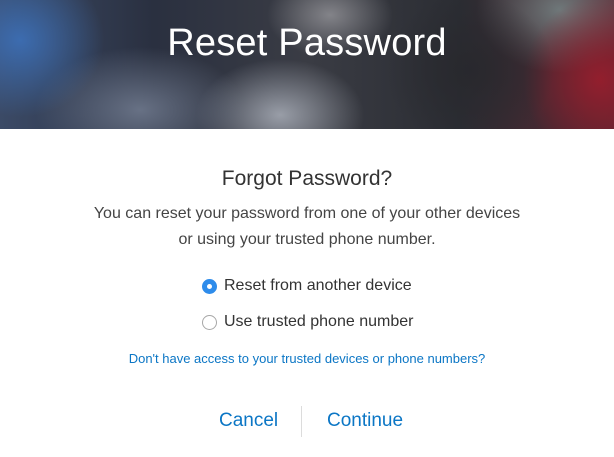 The image size is (614, 457). Describe the element at coordinates (318, 285) in the screenshot. I see `option-label: Reset from another device` at that location.